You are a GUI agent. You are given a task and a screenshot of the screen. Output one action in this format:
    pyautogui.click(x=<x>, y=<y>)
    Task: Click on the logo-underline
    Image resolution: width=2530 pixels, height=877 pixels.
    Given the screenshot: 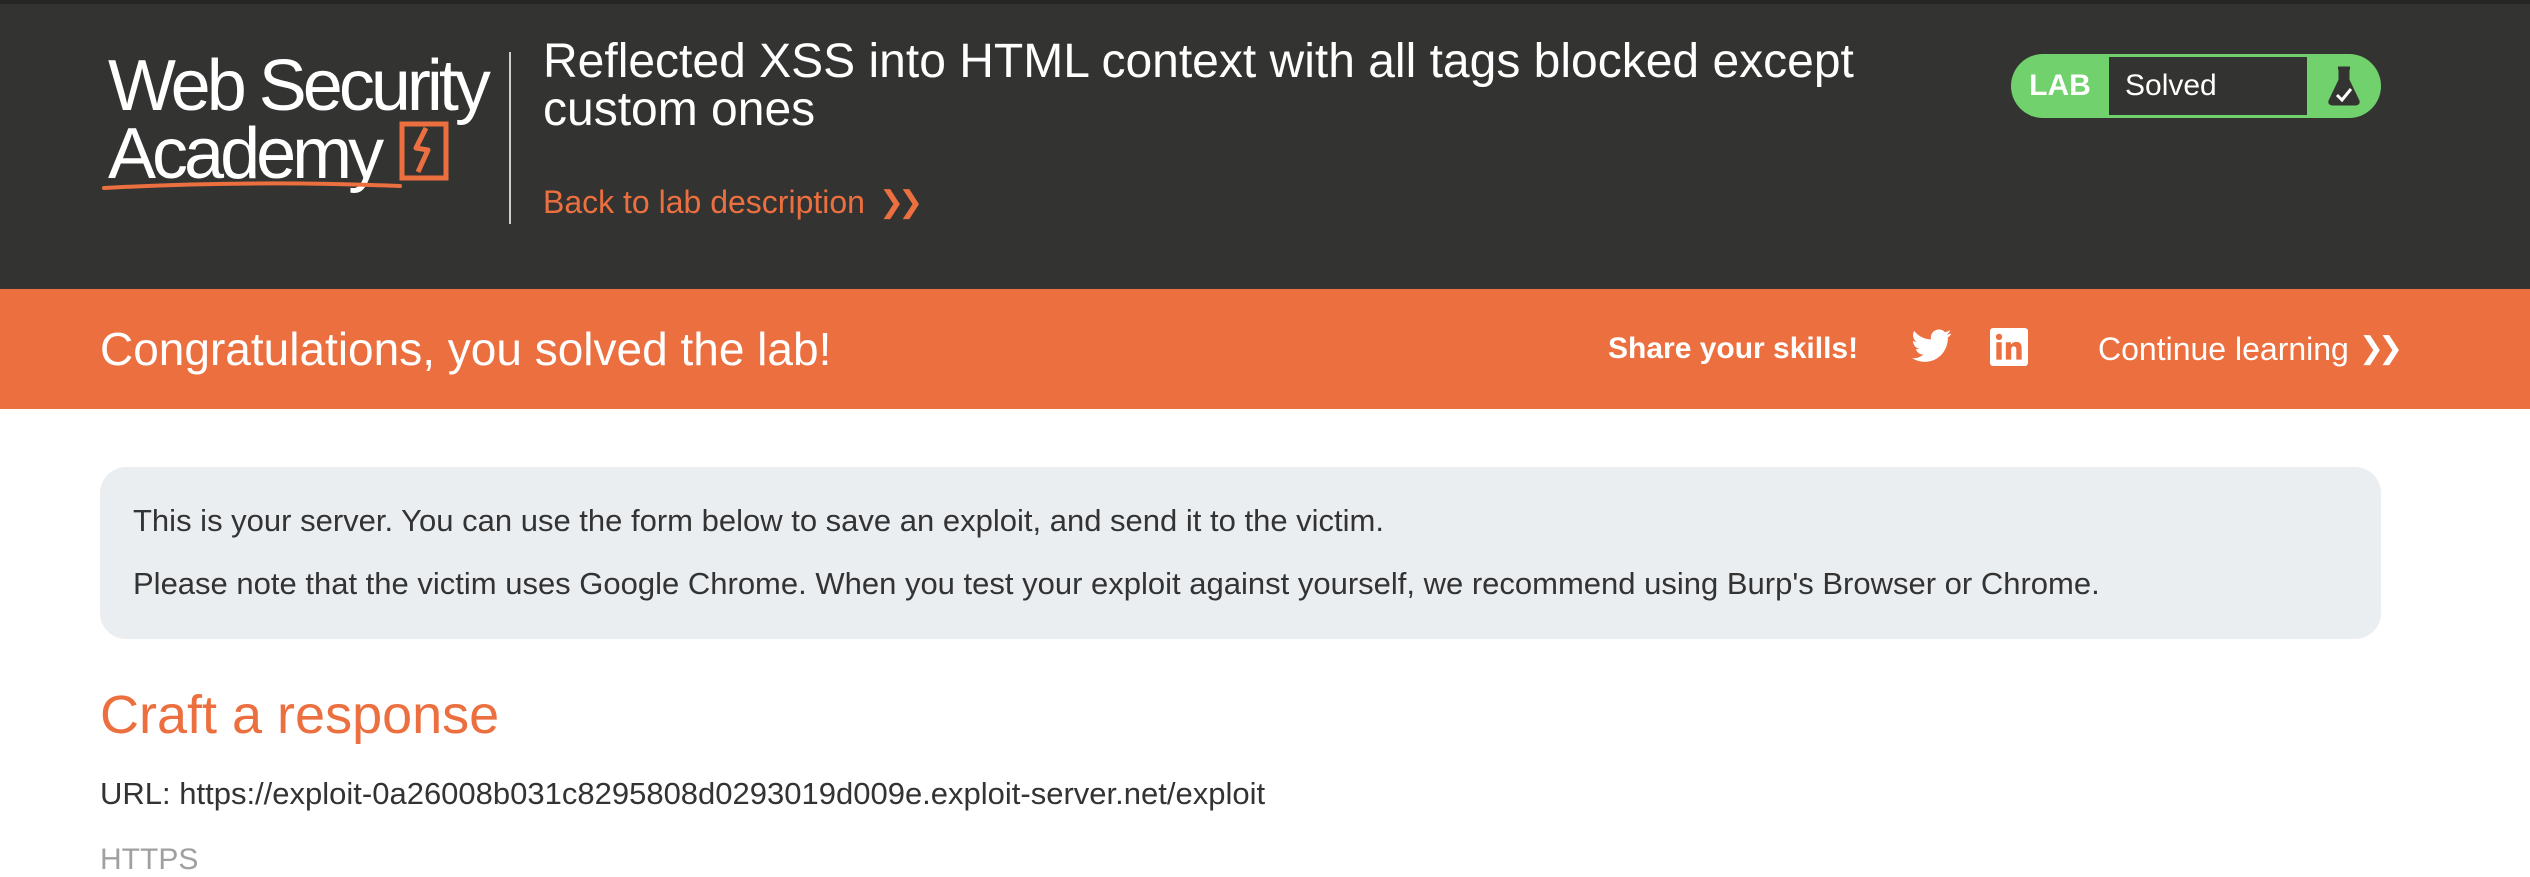 What is the action you would take?
    pyautogui.click(x=252, y=185)
    